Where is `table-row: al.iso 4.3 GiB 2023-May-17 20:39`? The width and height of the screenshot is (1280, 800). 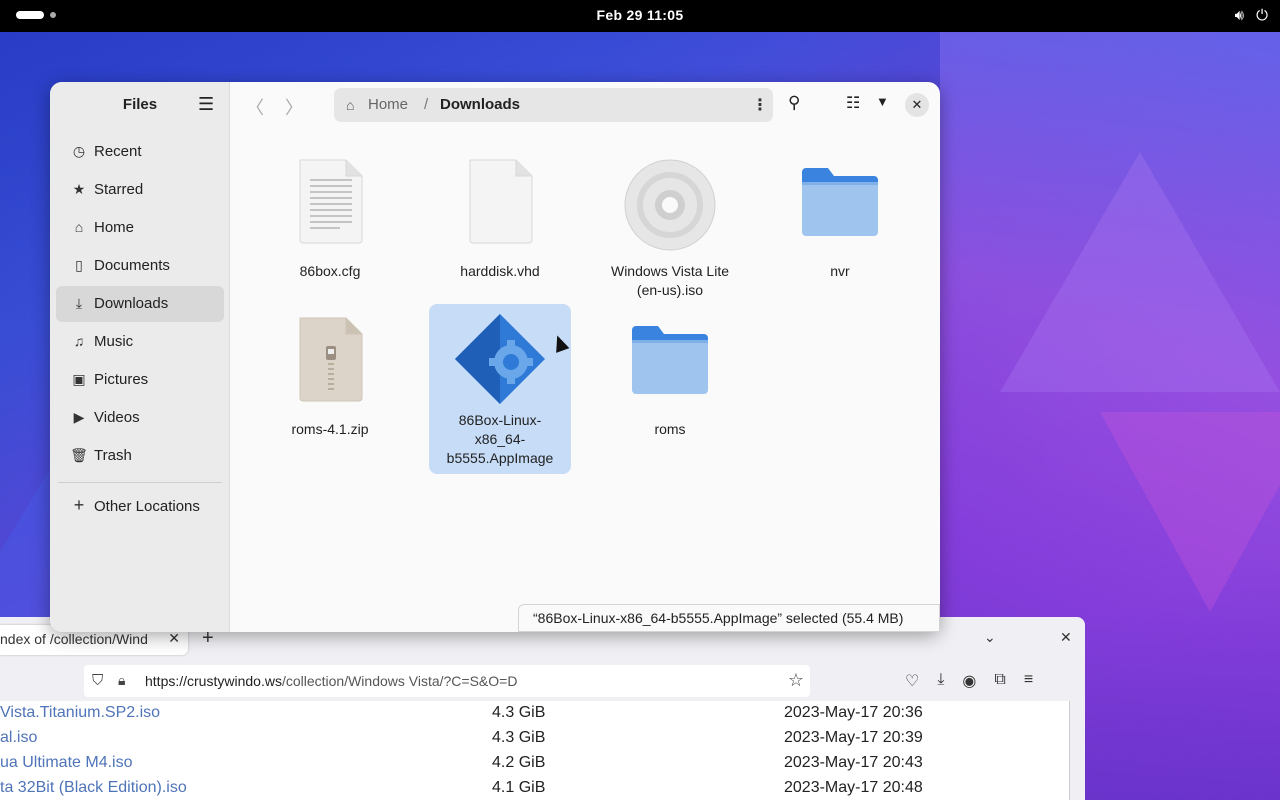
table-row: al.iso 4.3 GiB 2023-May-17 20:39 is located at coordinates (535, 741).